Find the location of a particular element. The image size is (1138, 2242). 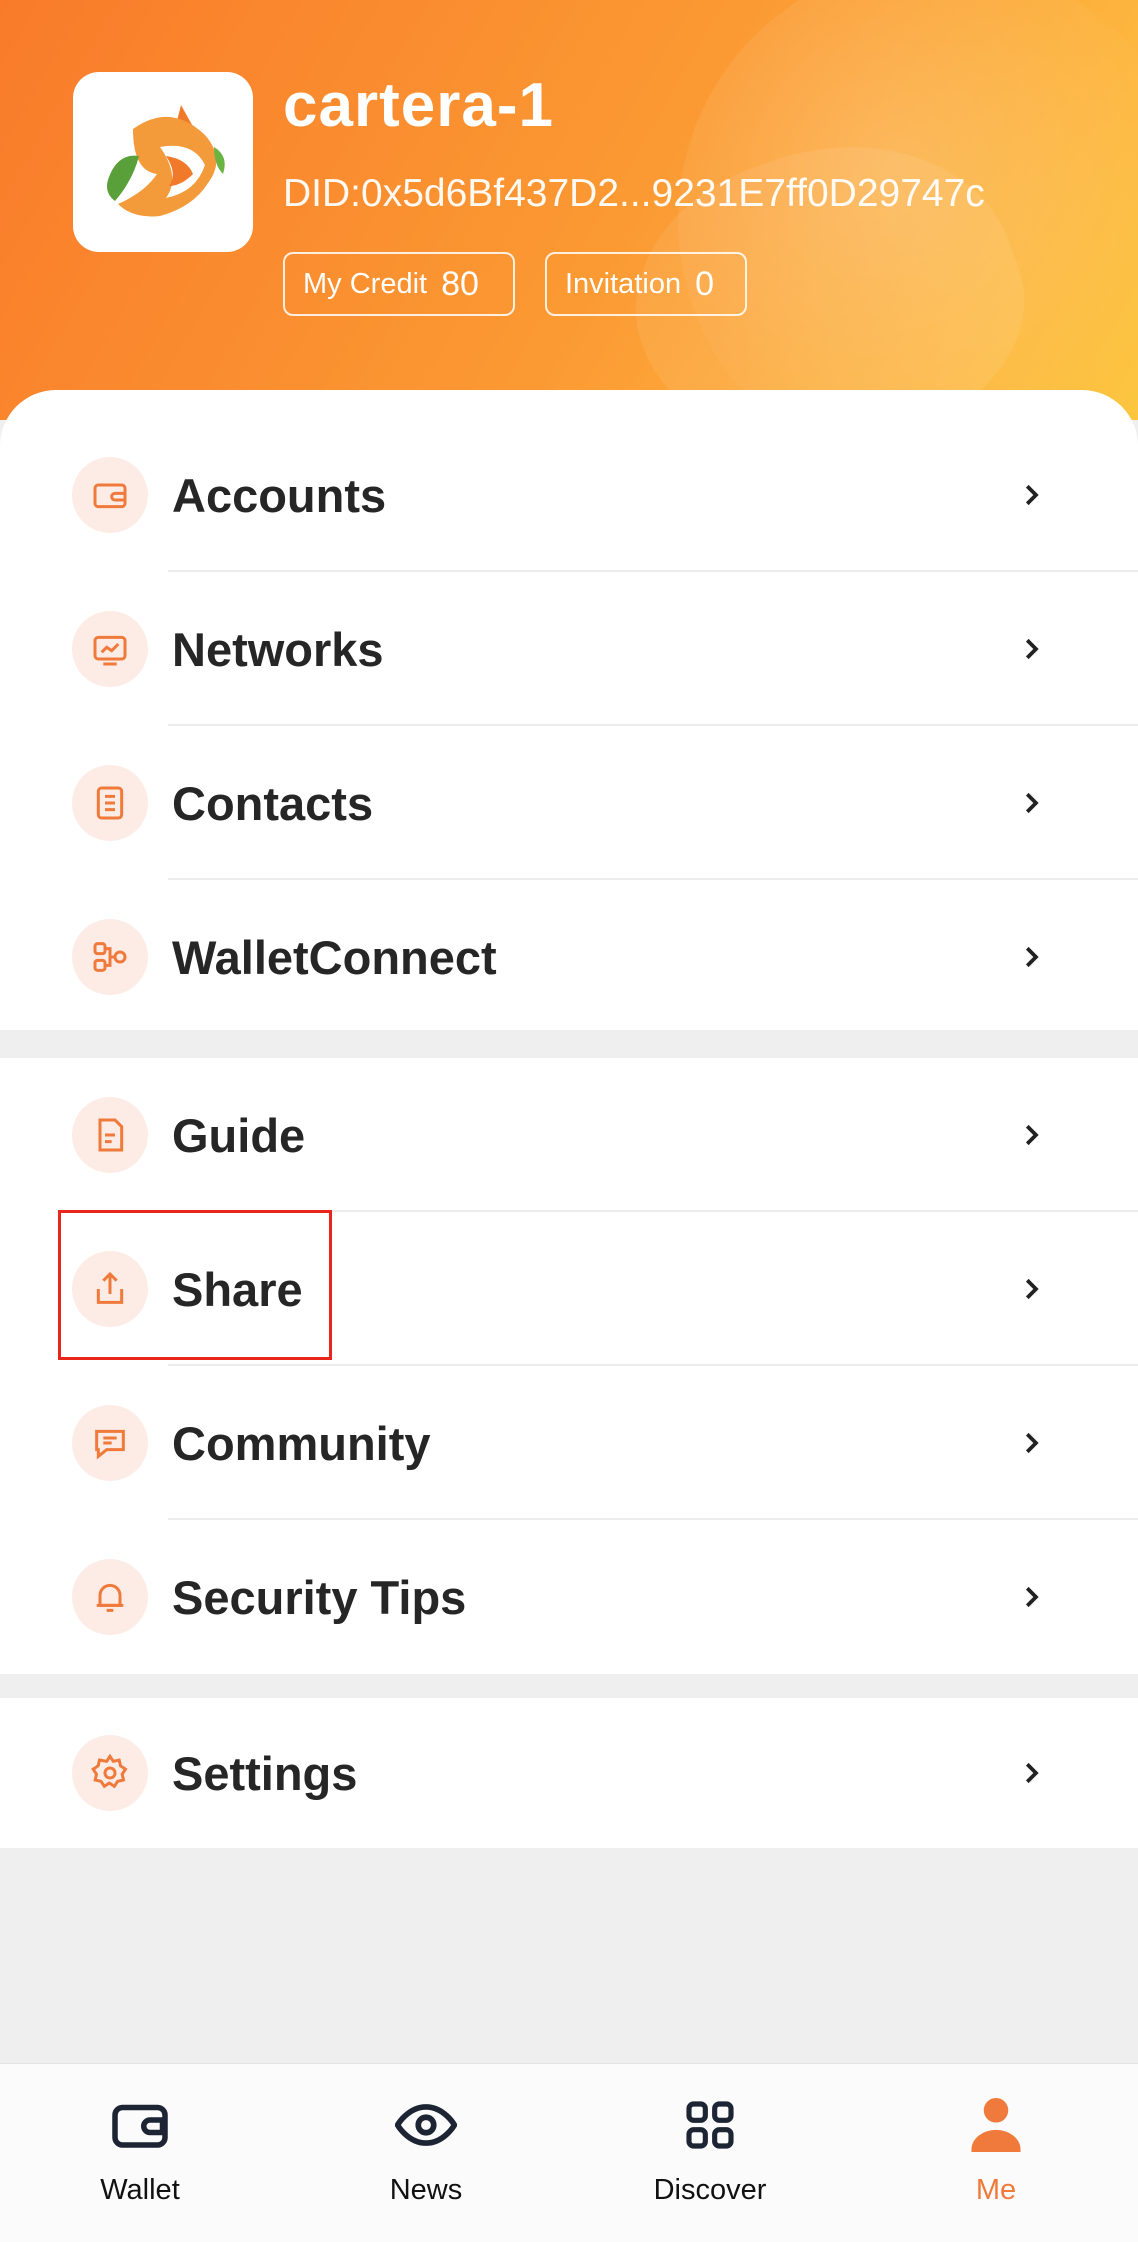

invitation-badge: Invitation 0 is located at coordinates (646, 284).